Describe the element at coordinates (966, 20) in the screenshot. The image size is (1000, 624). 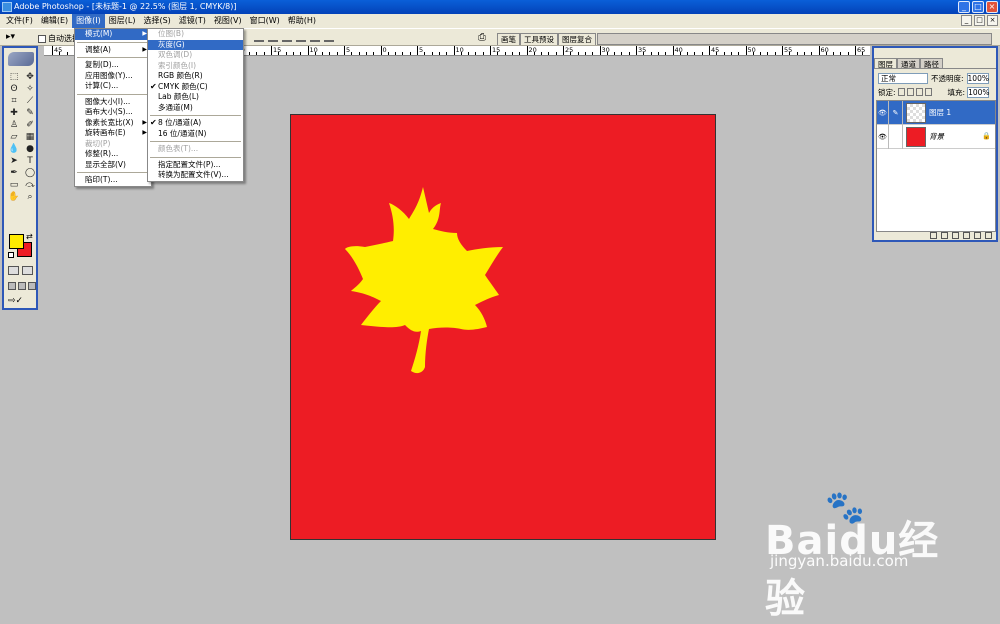
I see `doc-minimize-button: _` at that location.